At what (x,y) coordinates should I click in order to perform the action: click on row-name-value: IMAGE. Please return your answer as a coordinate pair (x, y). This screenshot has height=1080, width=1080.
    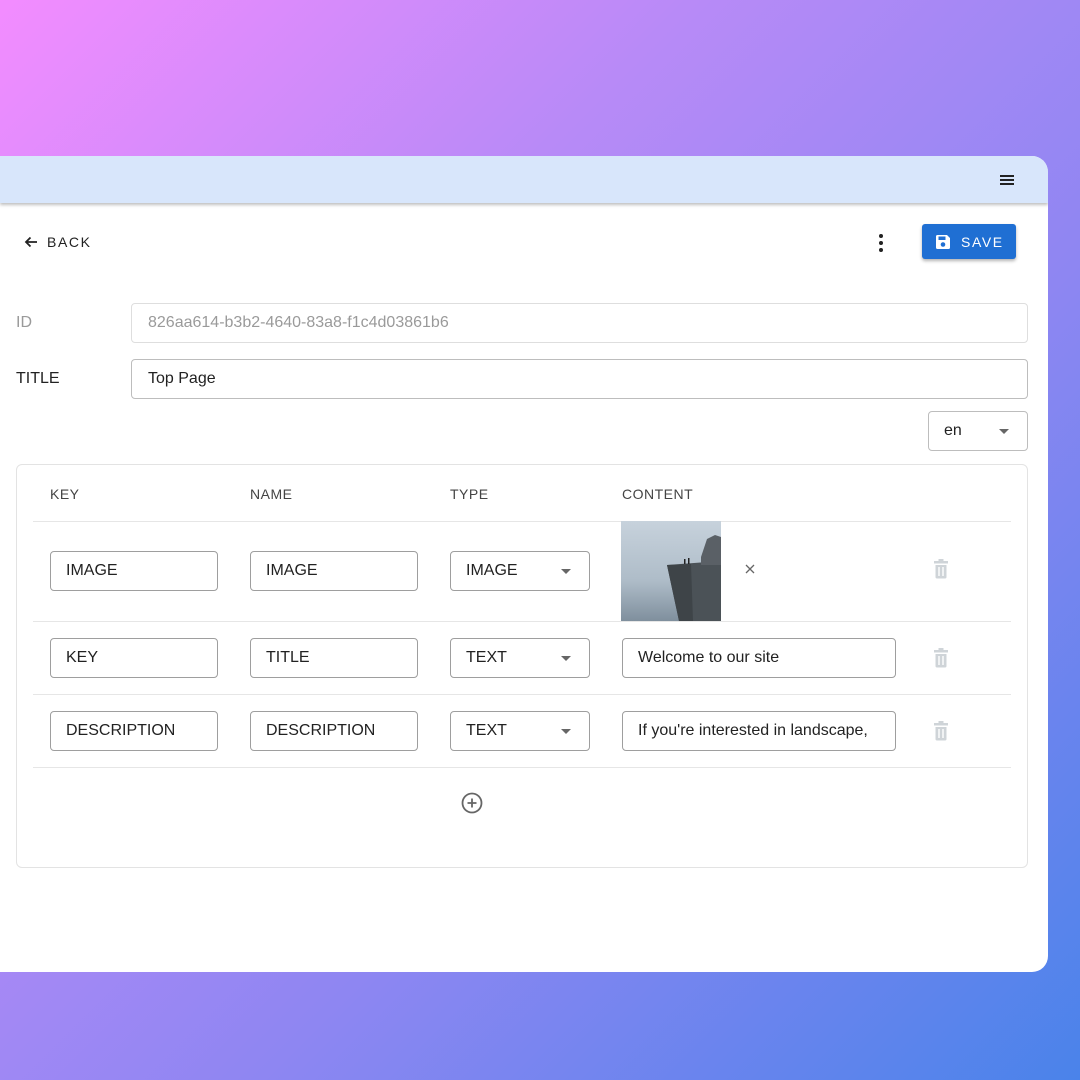
    Looking at the image, I should click on (292, 570).